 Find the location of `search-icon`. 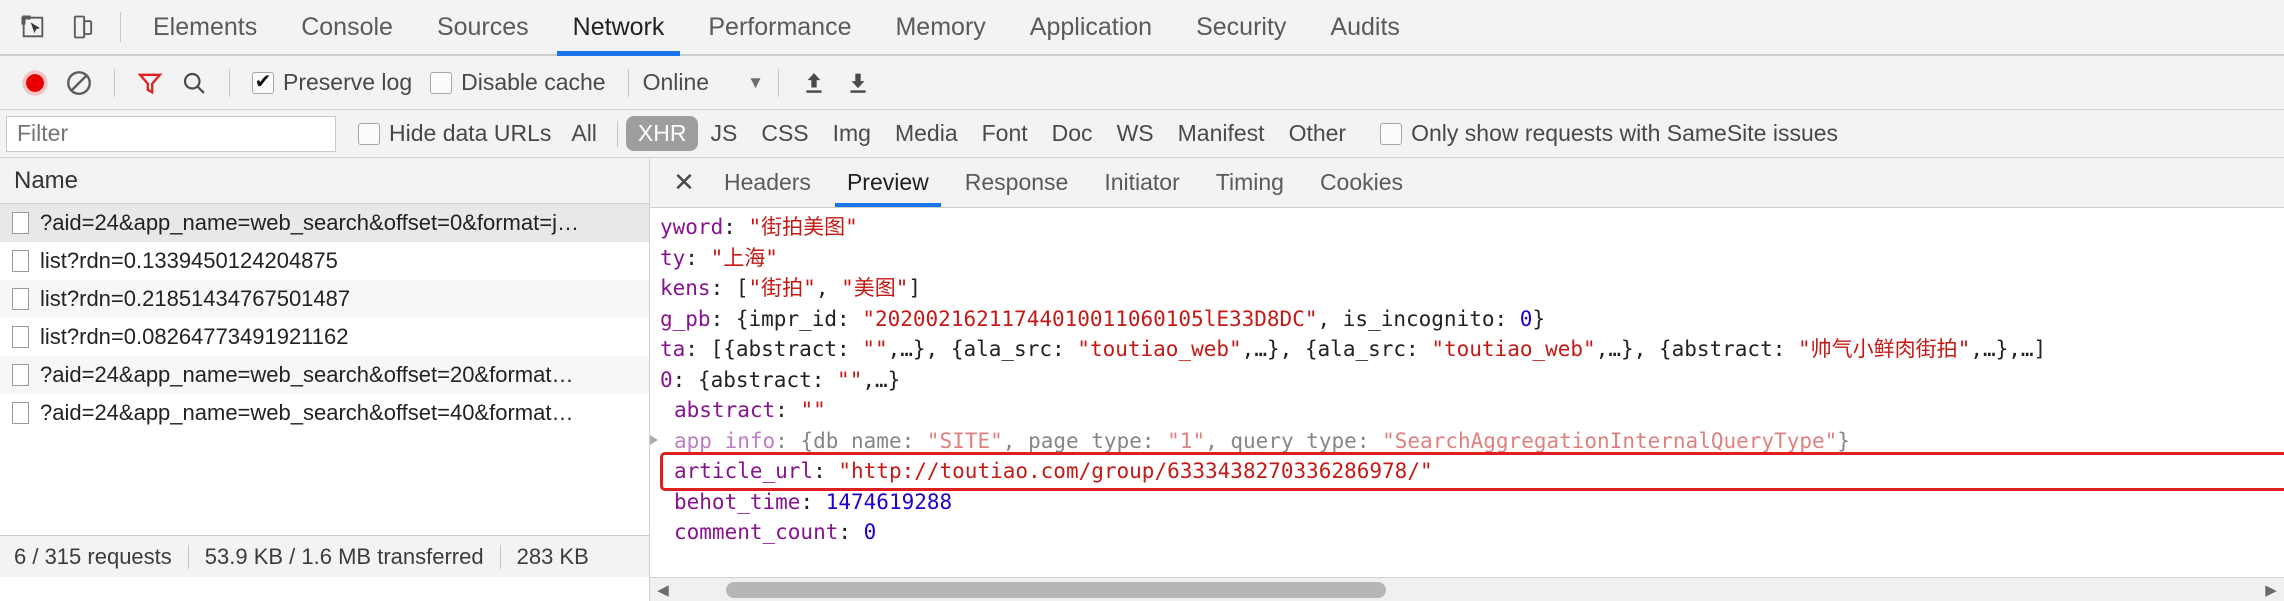

search-icon is located at coordinates (194, 83).